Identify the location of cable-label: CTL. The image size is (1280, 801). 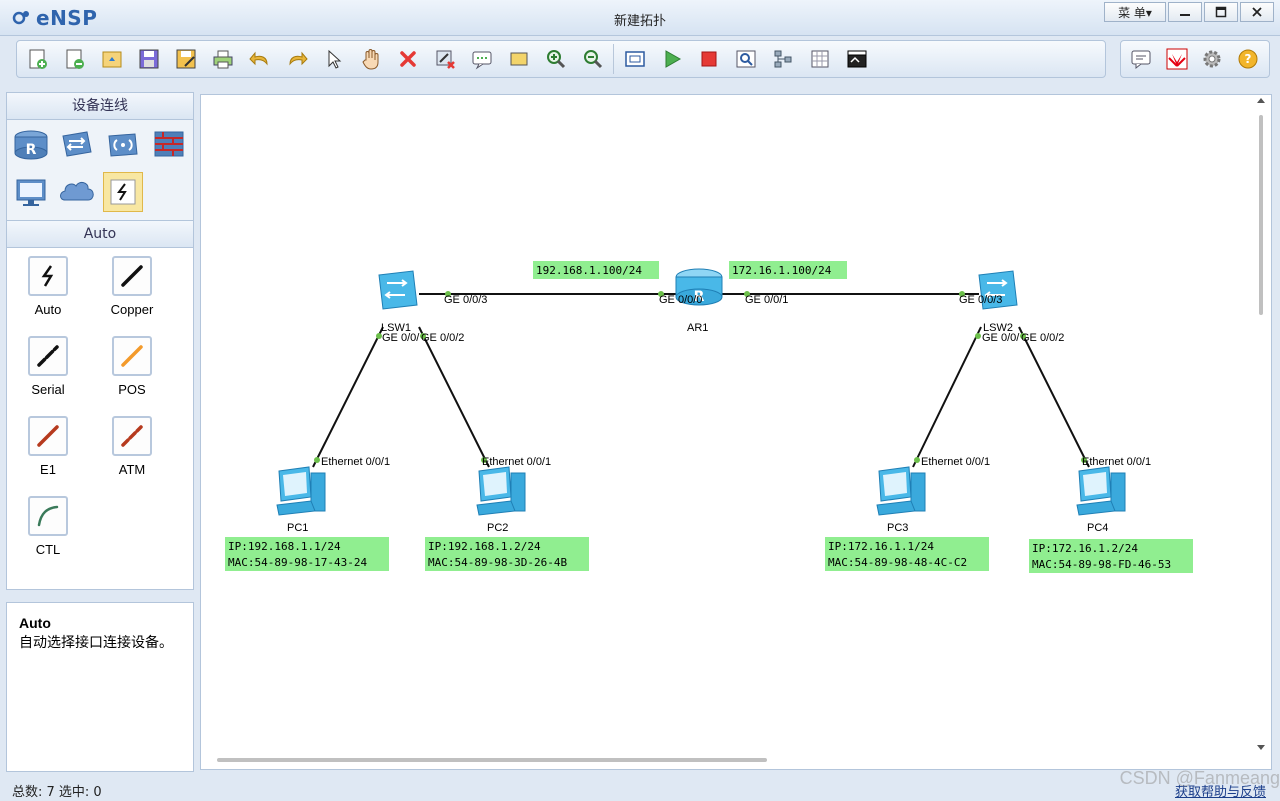
(48, 549).